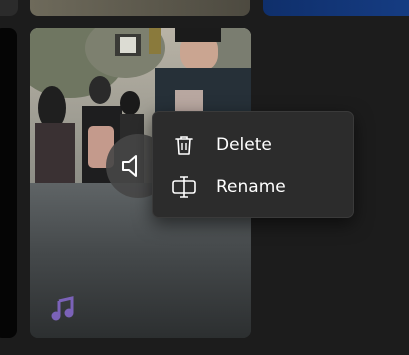  I want to click on trash-icon, so click(184, 145).